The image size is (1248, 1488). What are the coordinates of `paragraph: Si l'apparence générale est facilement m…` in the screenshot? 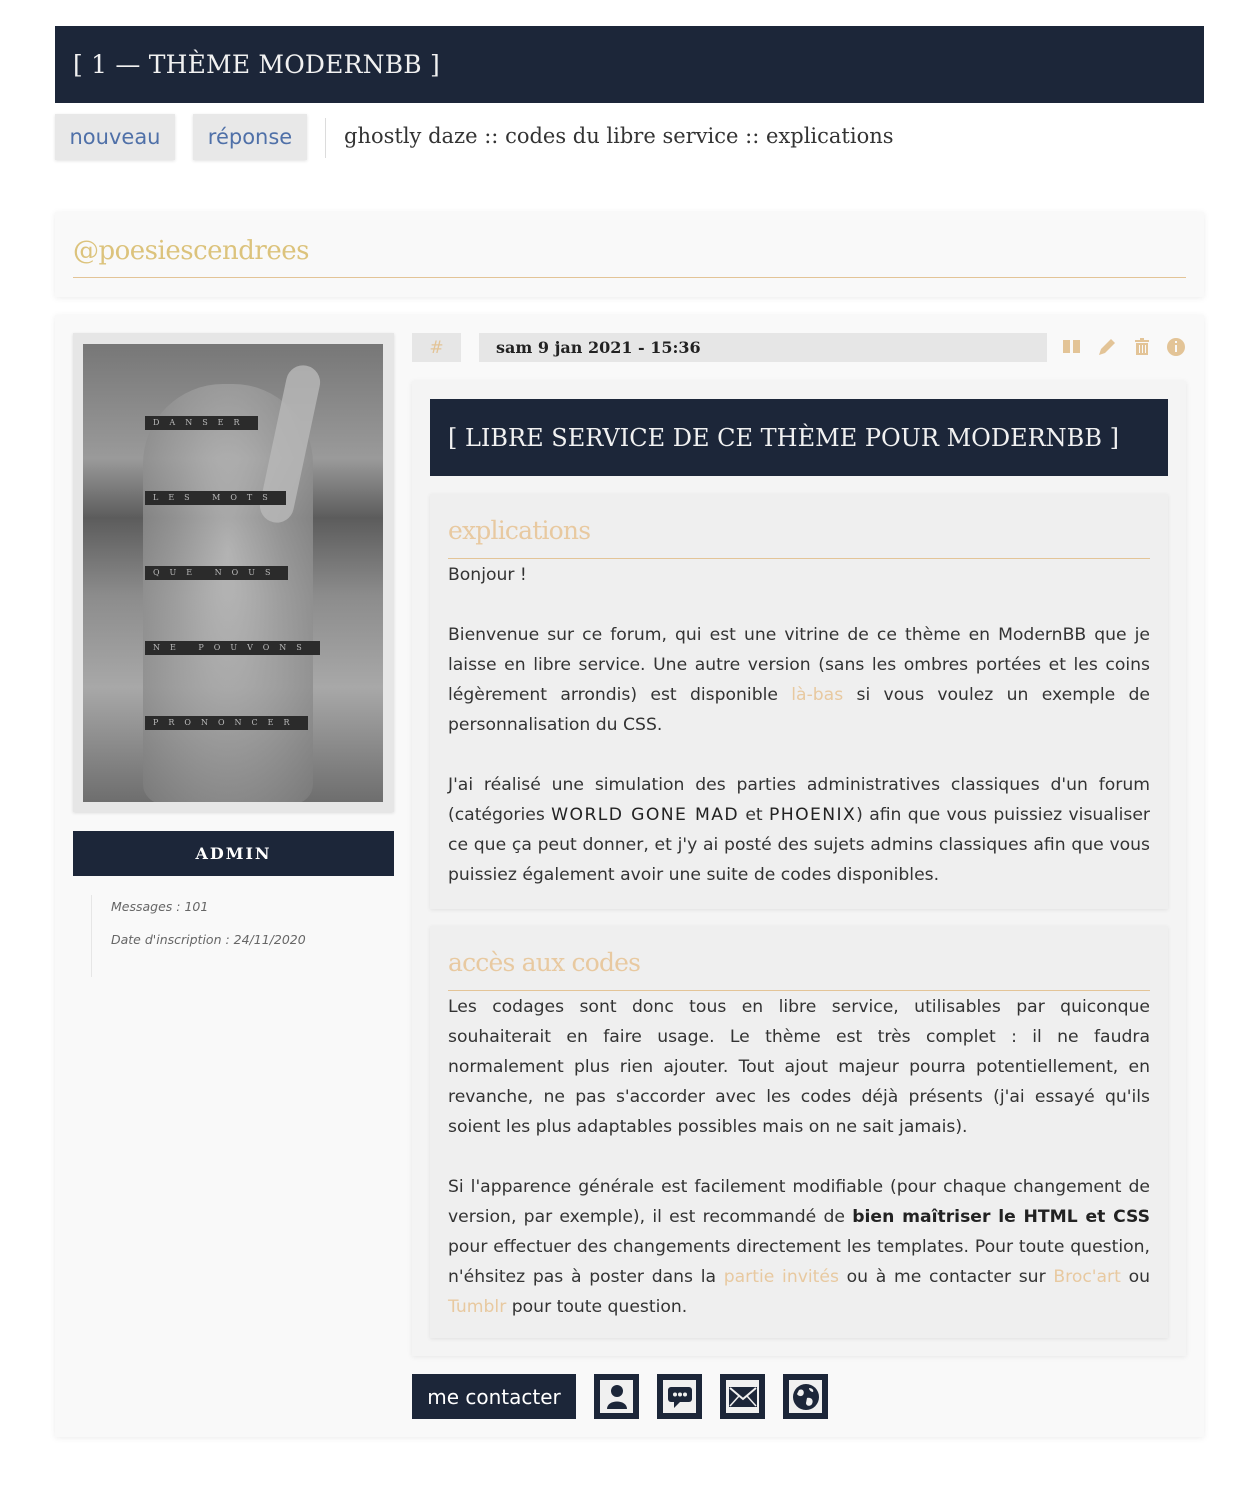 It's located at (799, 1247).